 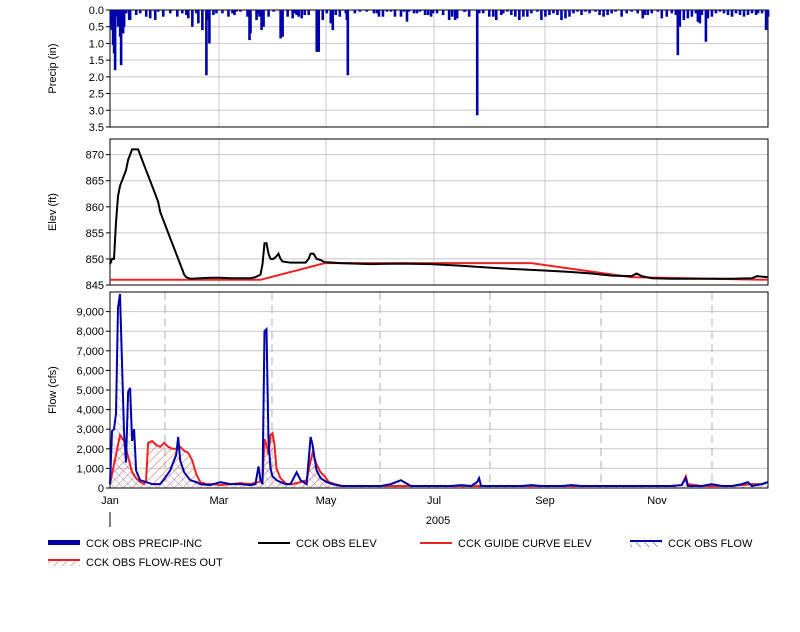 I want to click on legend-label: CCK OBS PRECIP-INC, so click(x=144, y=544).